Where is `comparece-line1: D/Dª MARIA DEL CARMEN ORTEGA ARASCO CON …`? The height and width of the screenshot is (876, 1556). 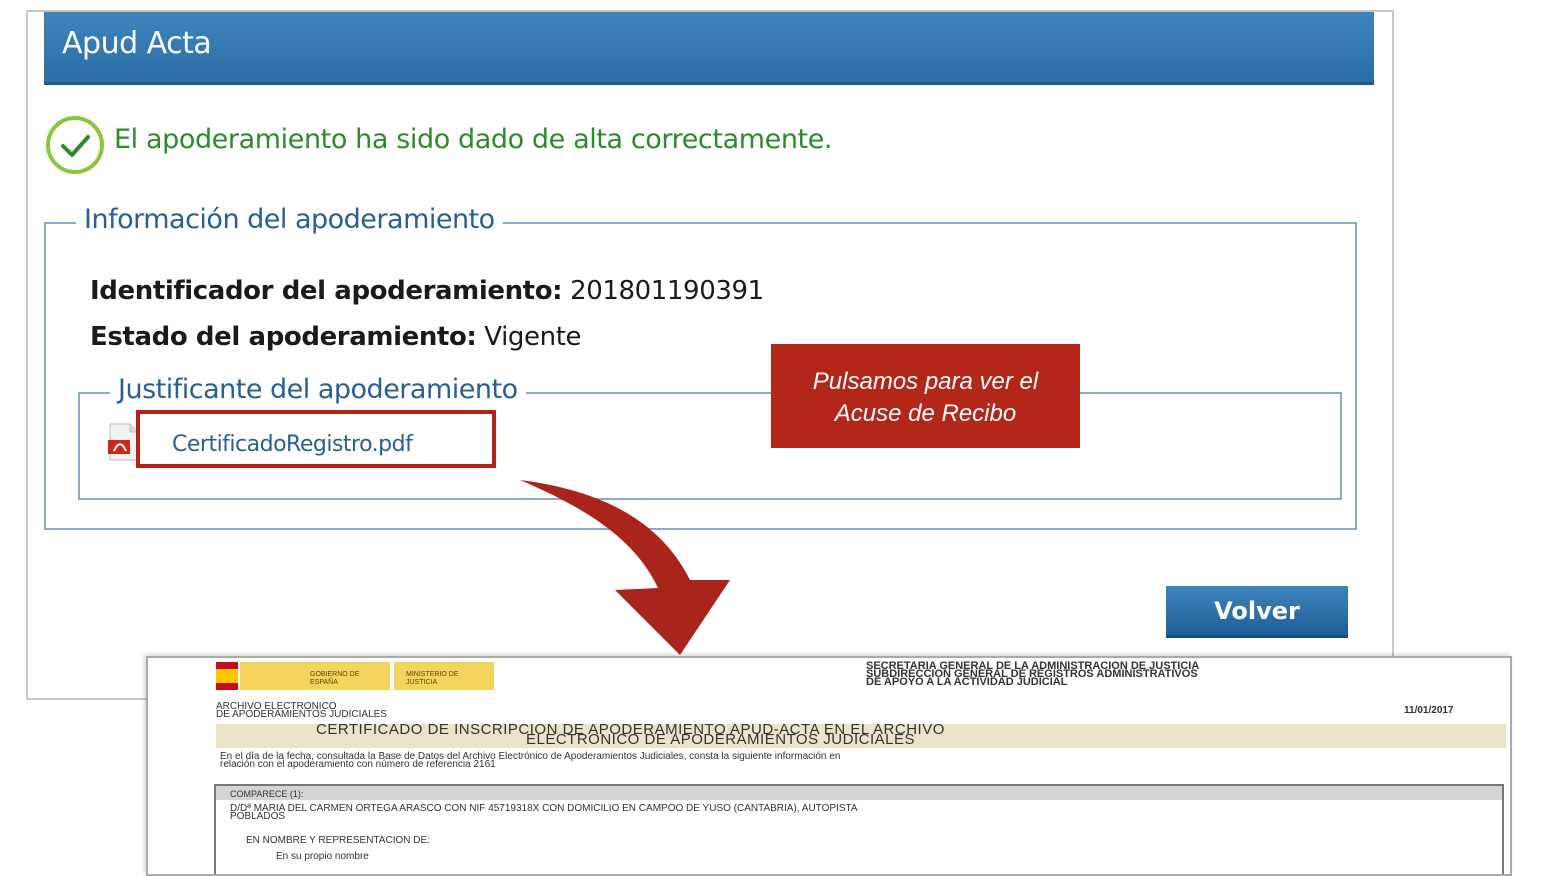 comparece-line1: D/Dª MARIA DEL CARMEN ORTEGA ARASCO CON … is located at coordinates (544, 808).